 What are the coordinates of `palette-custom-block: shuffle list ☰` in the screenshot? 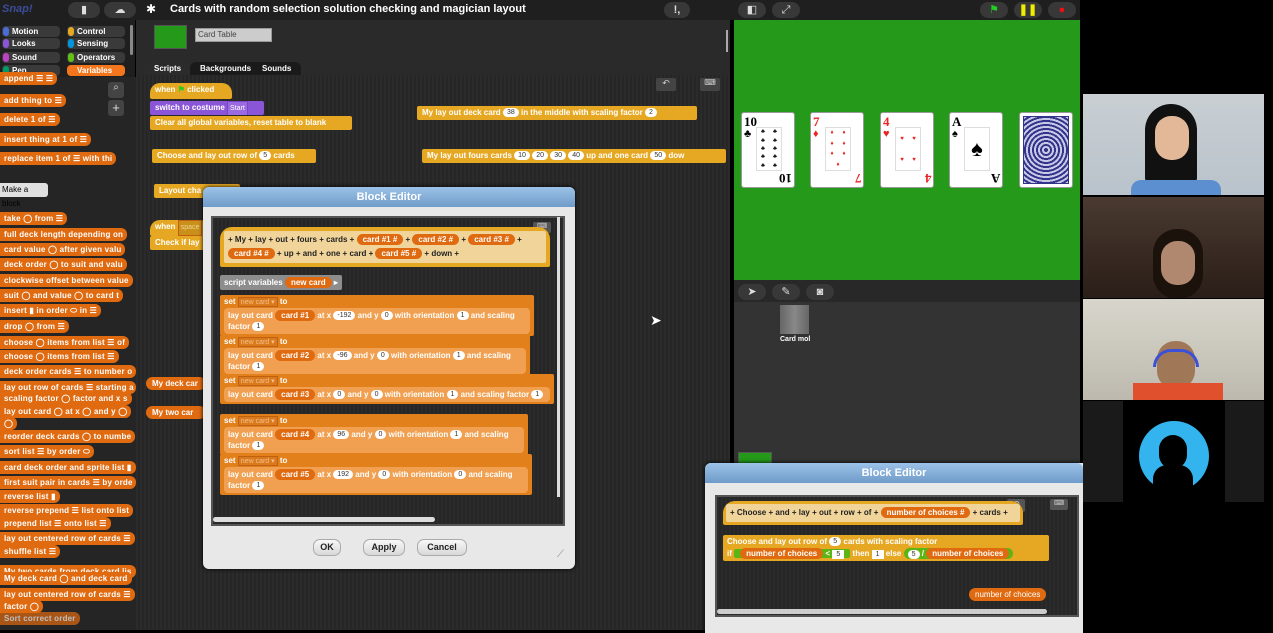 It's located at (30, 551).